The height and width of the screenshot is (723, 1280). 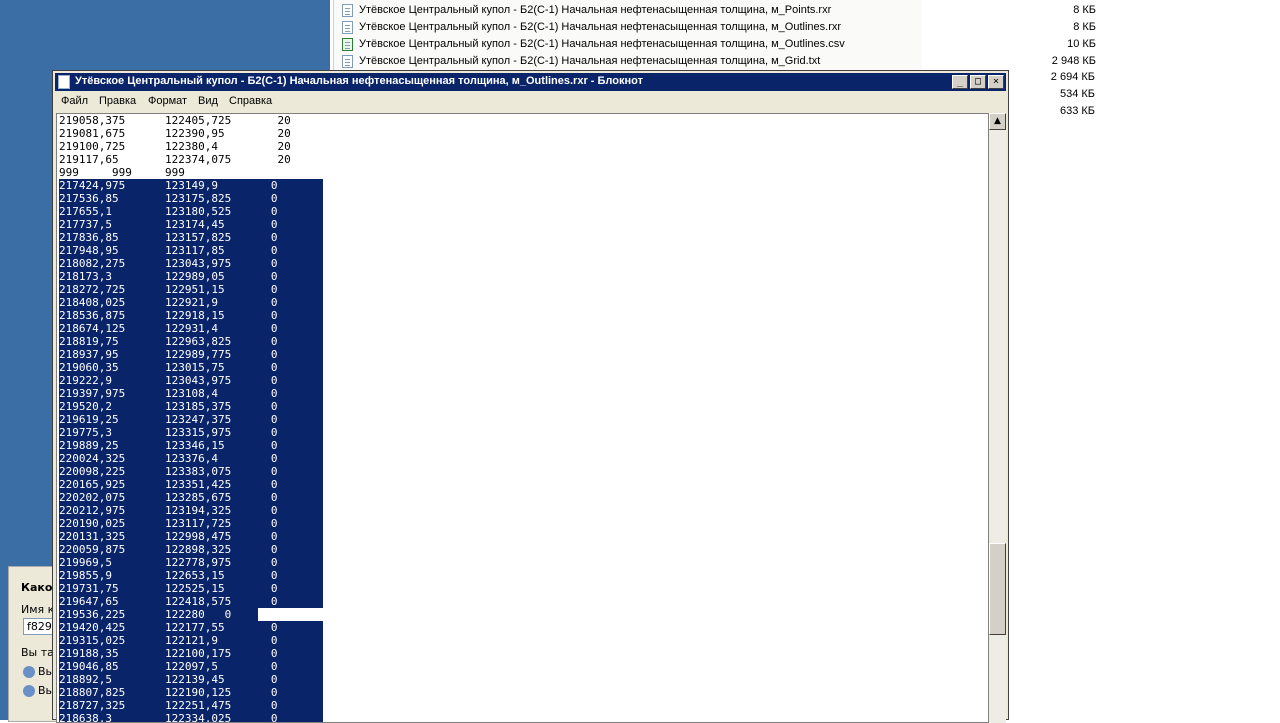 What do you see at coordinates (191, 717) in the screenshot?
I see `selected-text-line: 218638,3 122334,025 0` at bounding box center [191, 717].